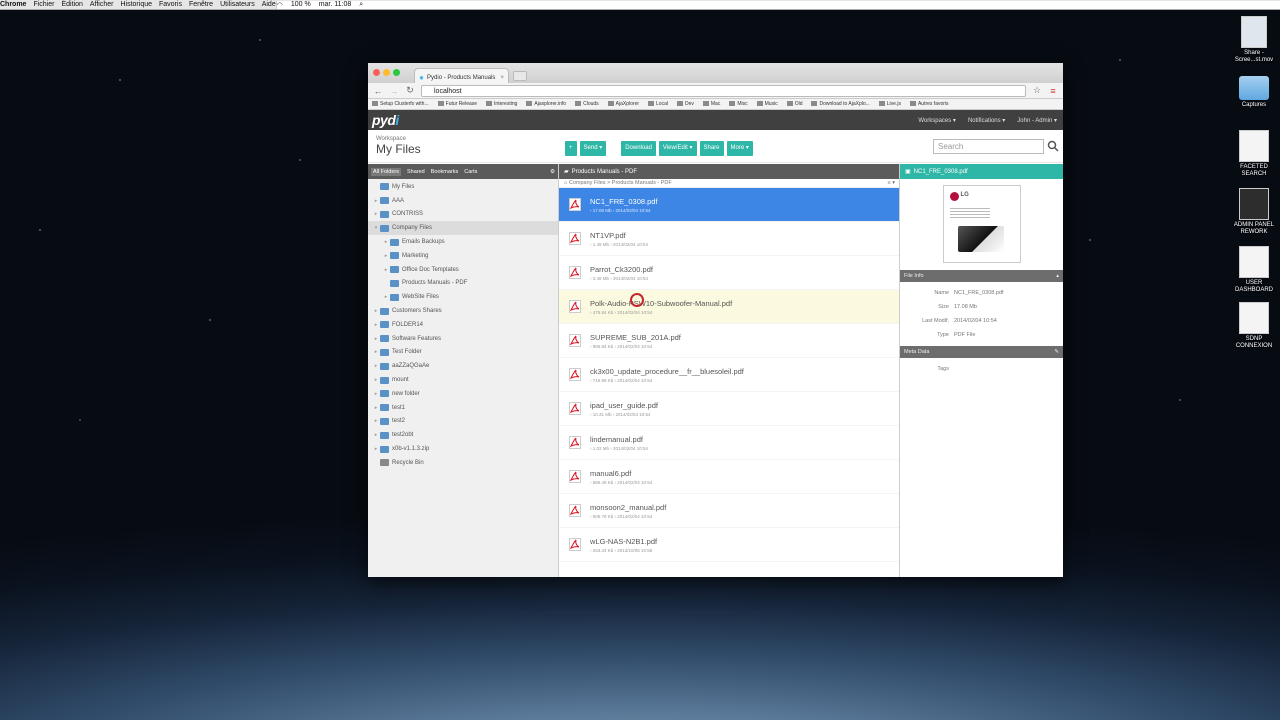  I want to click on desktop-icon-admin-panel: ADMIN PANEL REWORK, so click(1254, 212).